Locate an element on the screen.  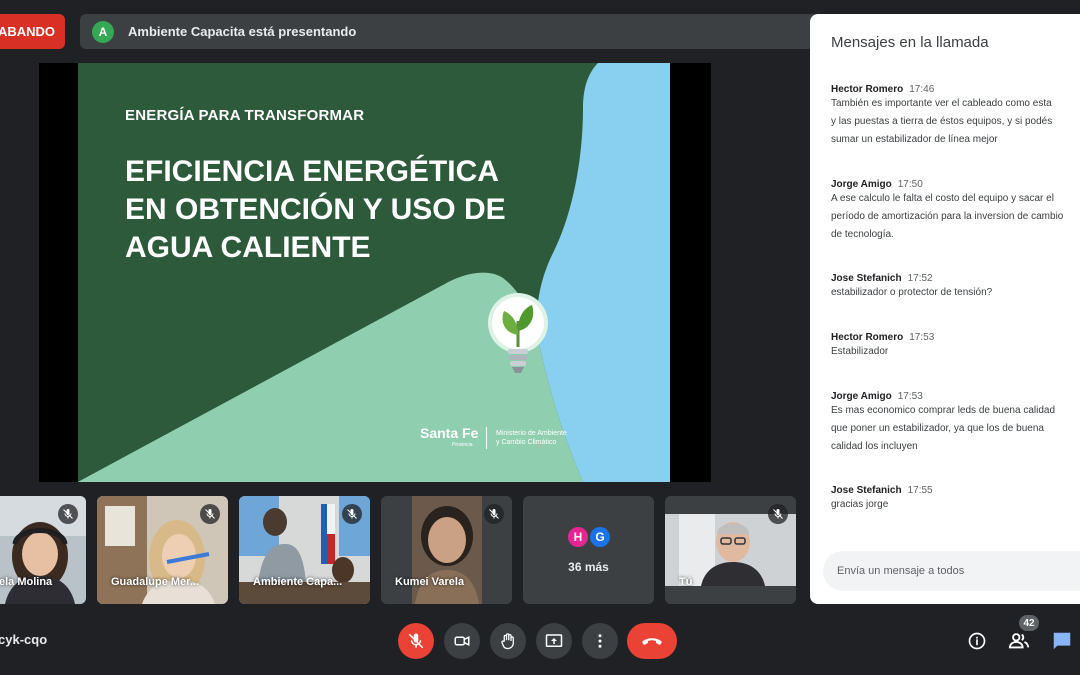
participant-tile: Kumei Varela is located at coordinates (446, 550).